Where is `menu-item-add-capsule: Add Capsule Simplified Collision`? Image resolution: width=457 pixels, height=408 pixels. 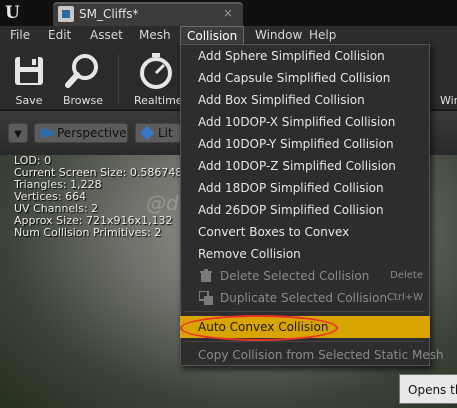
menu-item-add-capsule: Add Capsule Simplified Collision is located at coordinates (305, 78).